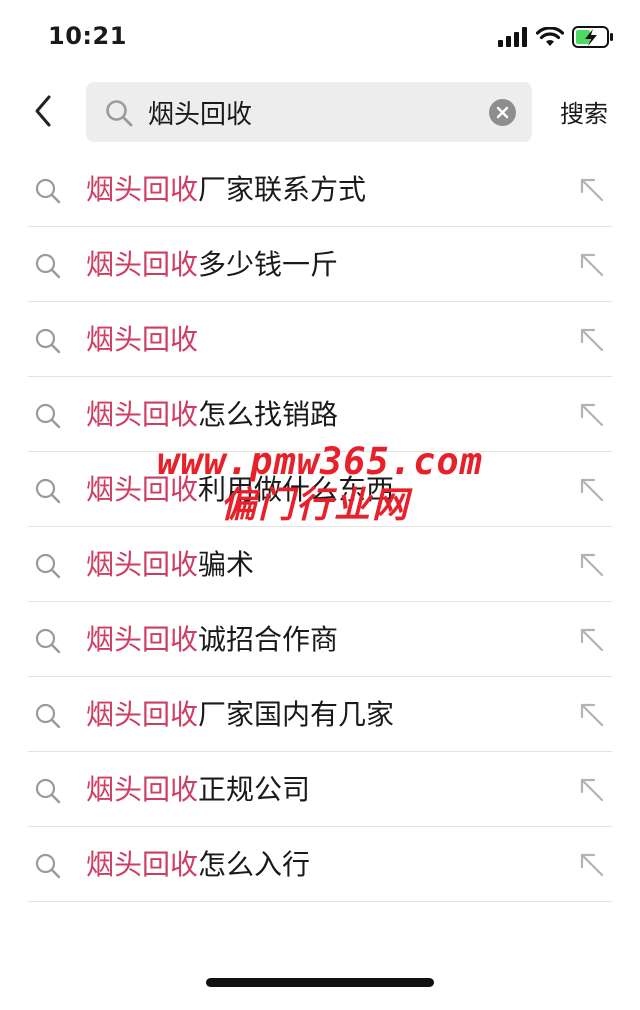 This screenshot has width=640, height=1010. I want to click on suggestion-rest: 厂家国内有几家, so click(296, 714).